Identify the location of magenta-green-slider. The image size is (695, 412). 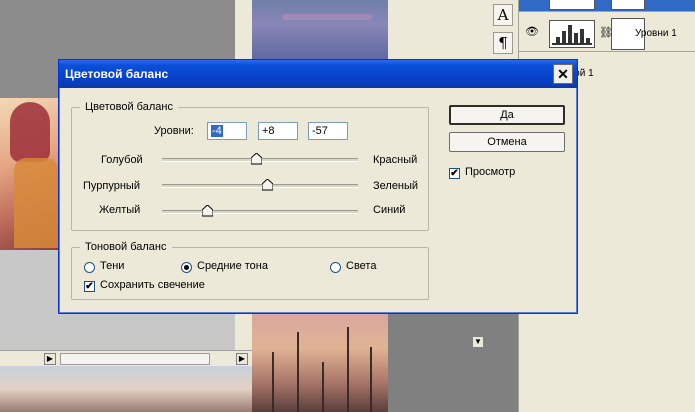
(260, 186).